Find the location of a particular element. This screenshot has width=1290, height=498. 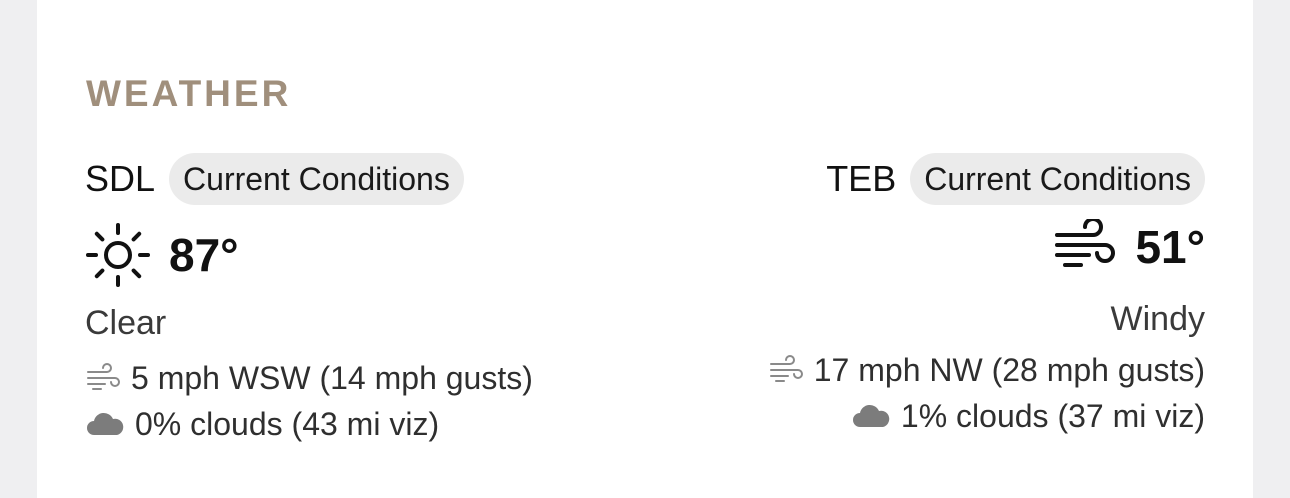

condition-text: Windy is located at coordinates (1157, 319).